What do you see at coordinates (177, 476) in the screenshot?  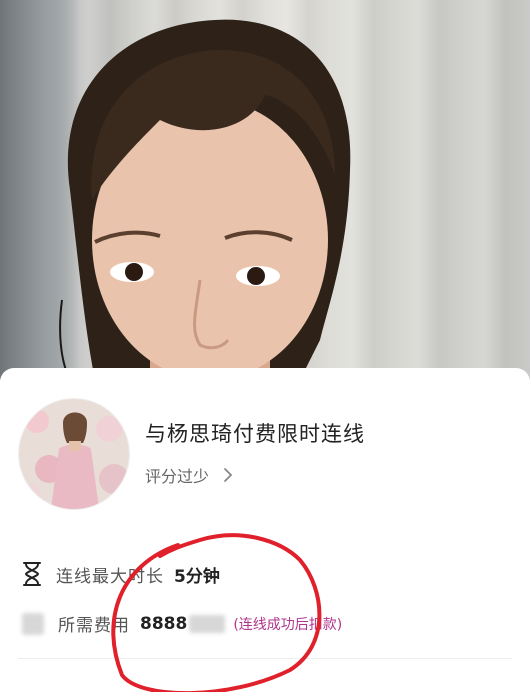 I see `rating-text: 评分过少` at bounding box center [177, 476].